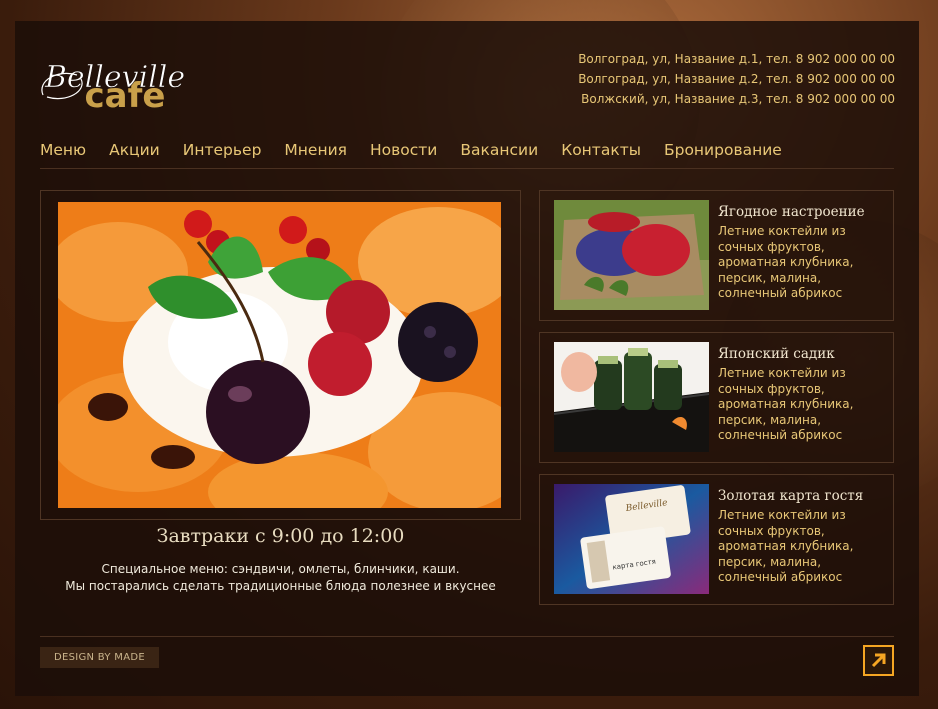 The width and height of the screenshot is (938, 709). Describe the element at coordinates (222, 150) in the screenshot. I see `nav-item-interior: Интерьер` at that location.